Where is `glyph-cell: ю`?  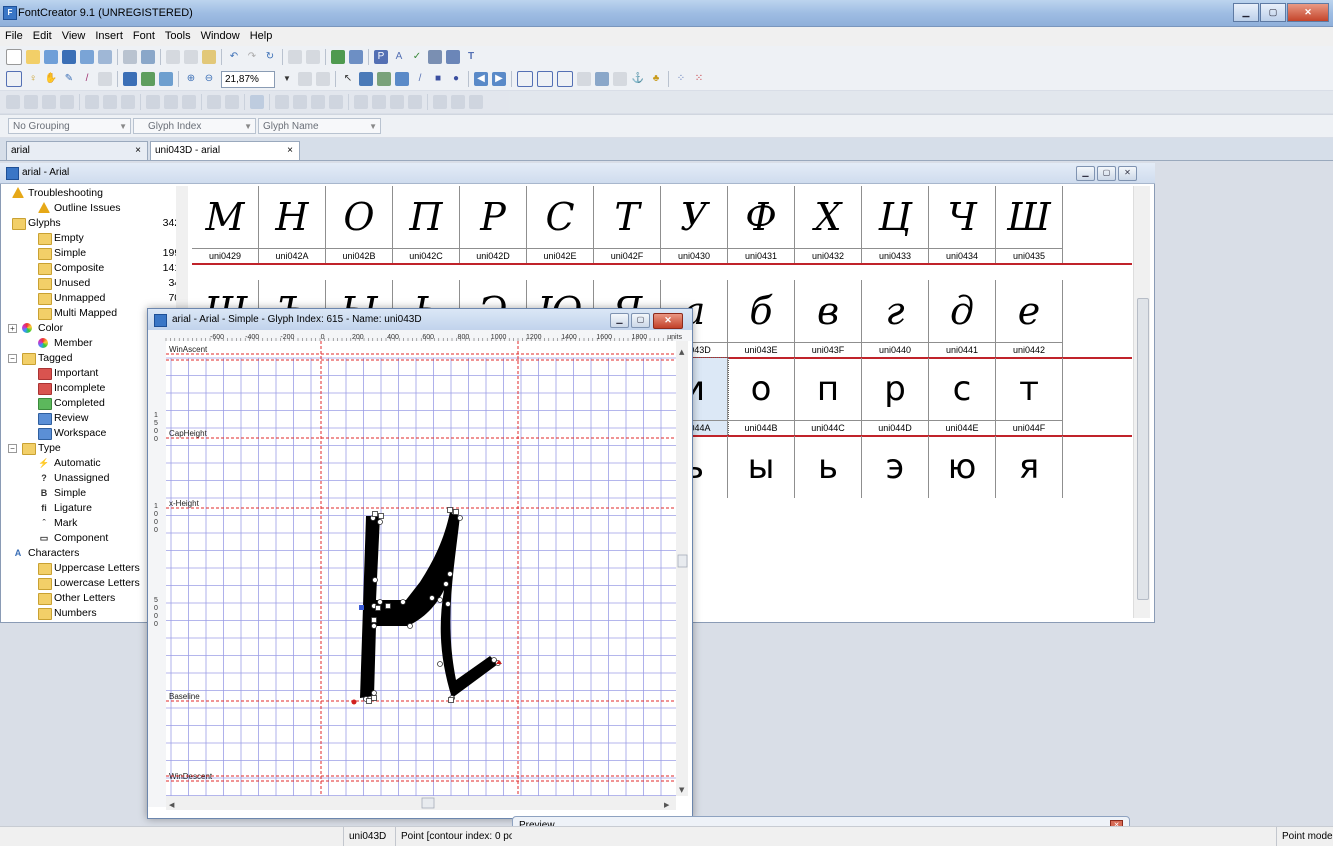
glyph-cell: ю is located at coordinates (962, 467).